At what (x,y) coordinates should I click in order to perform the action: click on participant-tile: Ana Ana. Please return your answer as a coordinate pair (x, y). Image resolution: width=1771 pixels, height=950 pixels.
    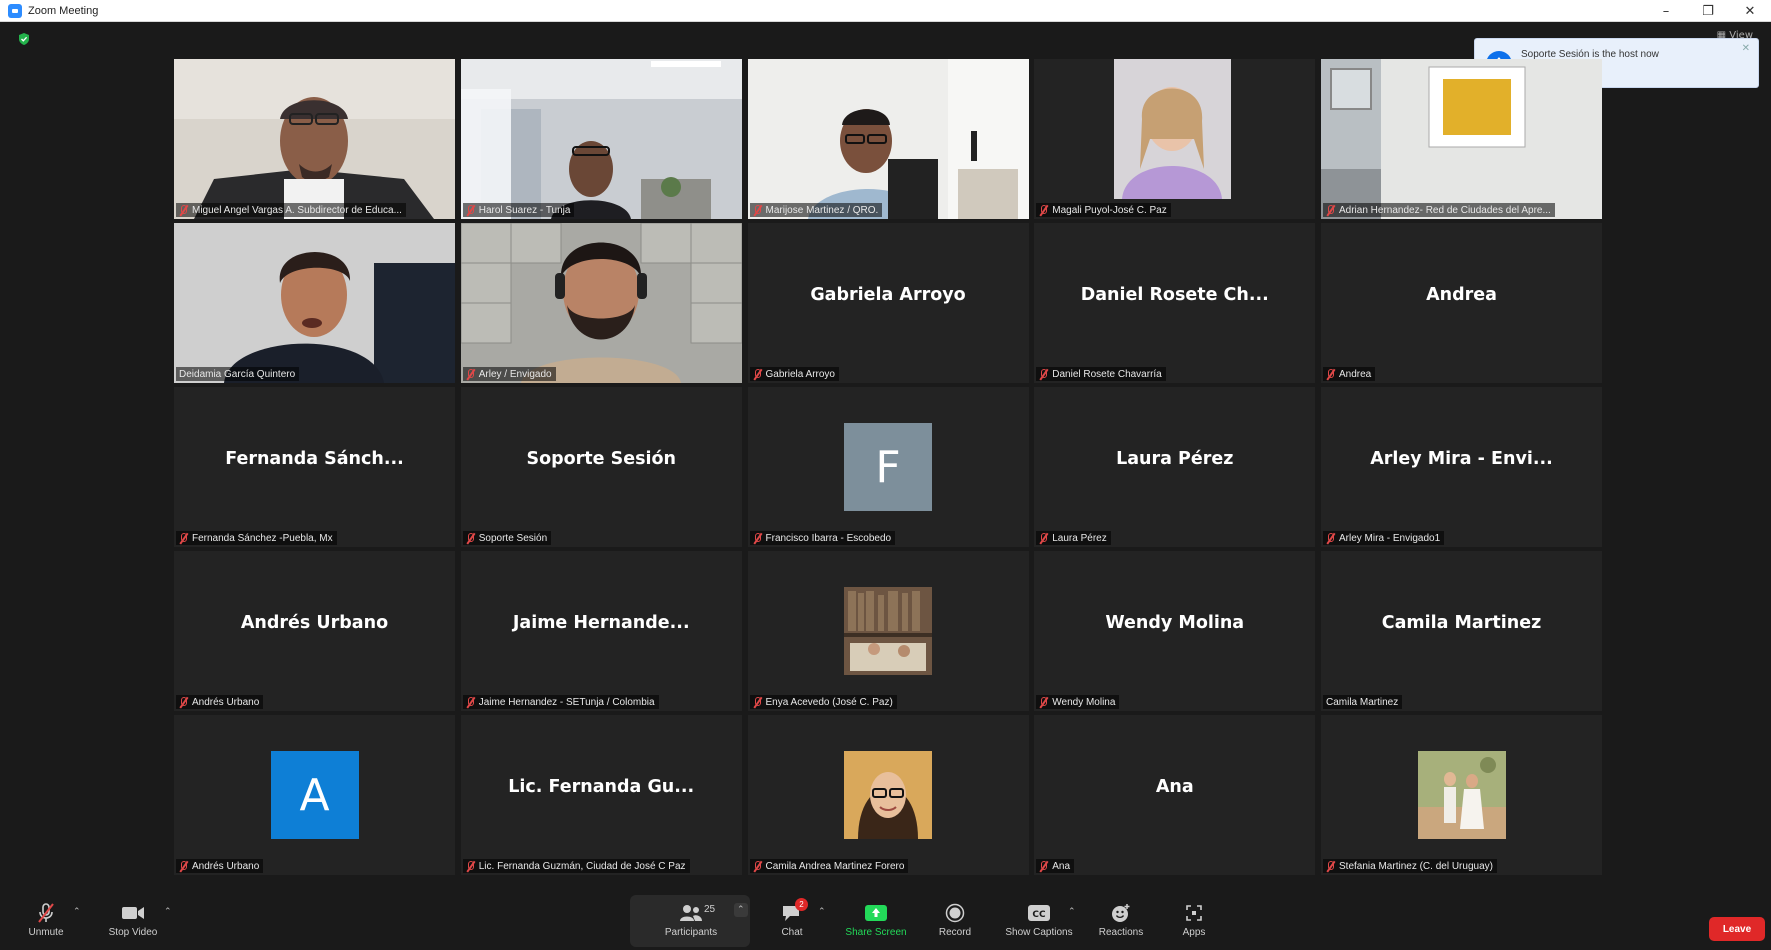
    Looking at the image, I should click on (1175, 795).